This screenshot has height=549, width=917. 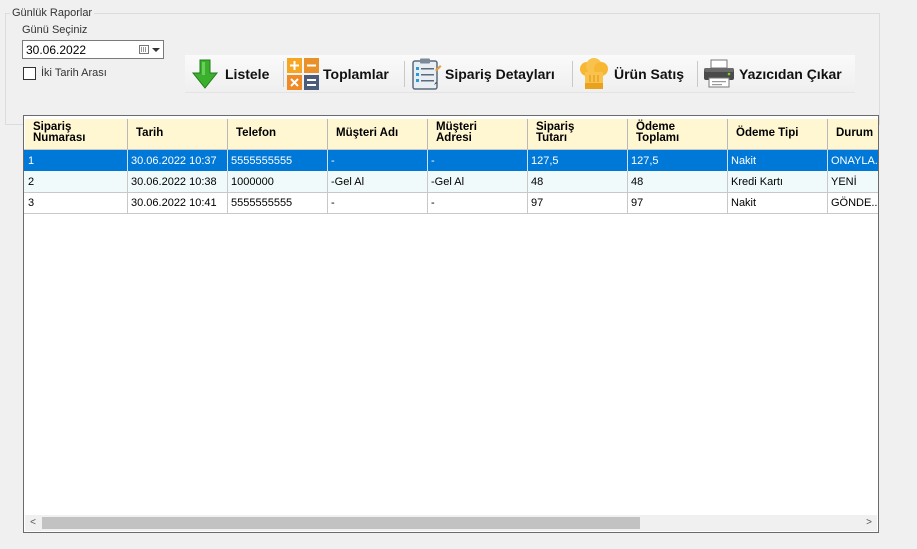 I want to click on table-cell: 30.06.2022 10:41, so click(x=178, y=202).